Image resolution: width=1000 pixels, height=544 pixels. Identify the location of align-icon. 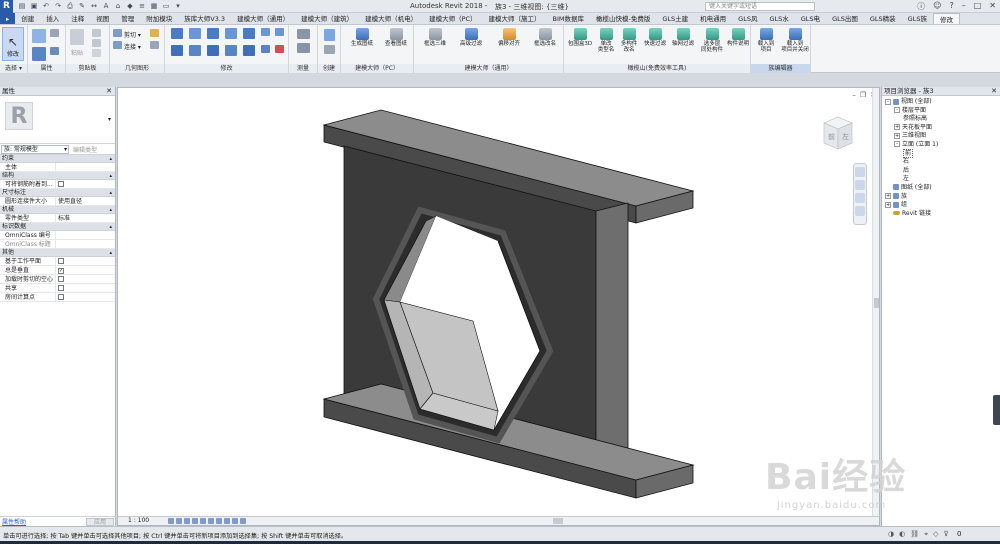
(177, 33).